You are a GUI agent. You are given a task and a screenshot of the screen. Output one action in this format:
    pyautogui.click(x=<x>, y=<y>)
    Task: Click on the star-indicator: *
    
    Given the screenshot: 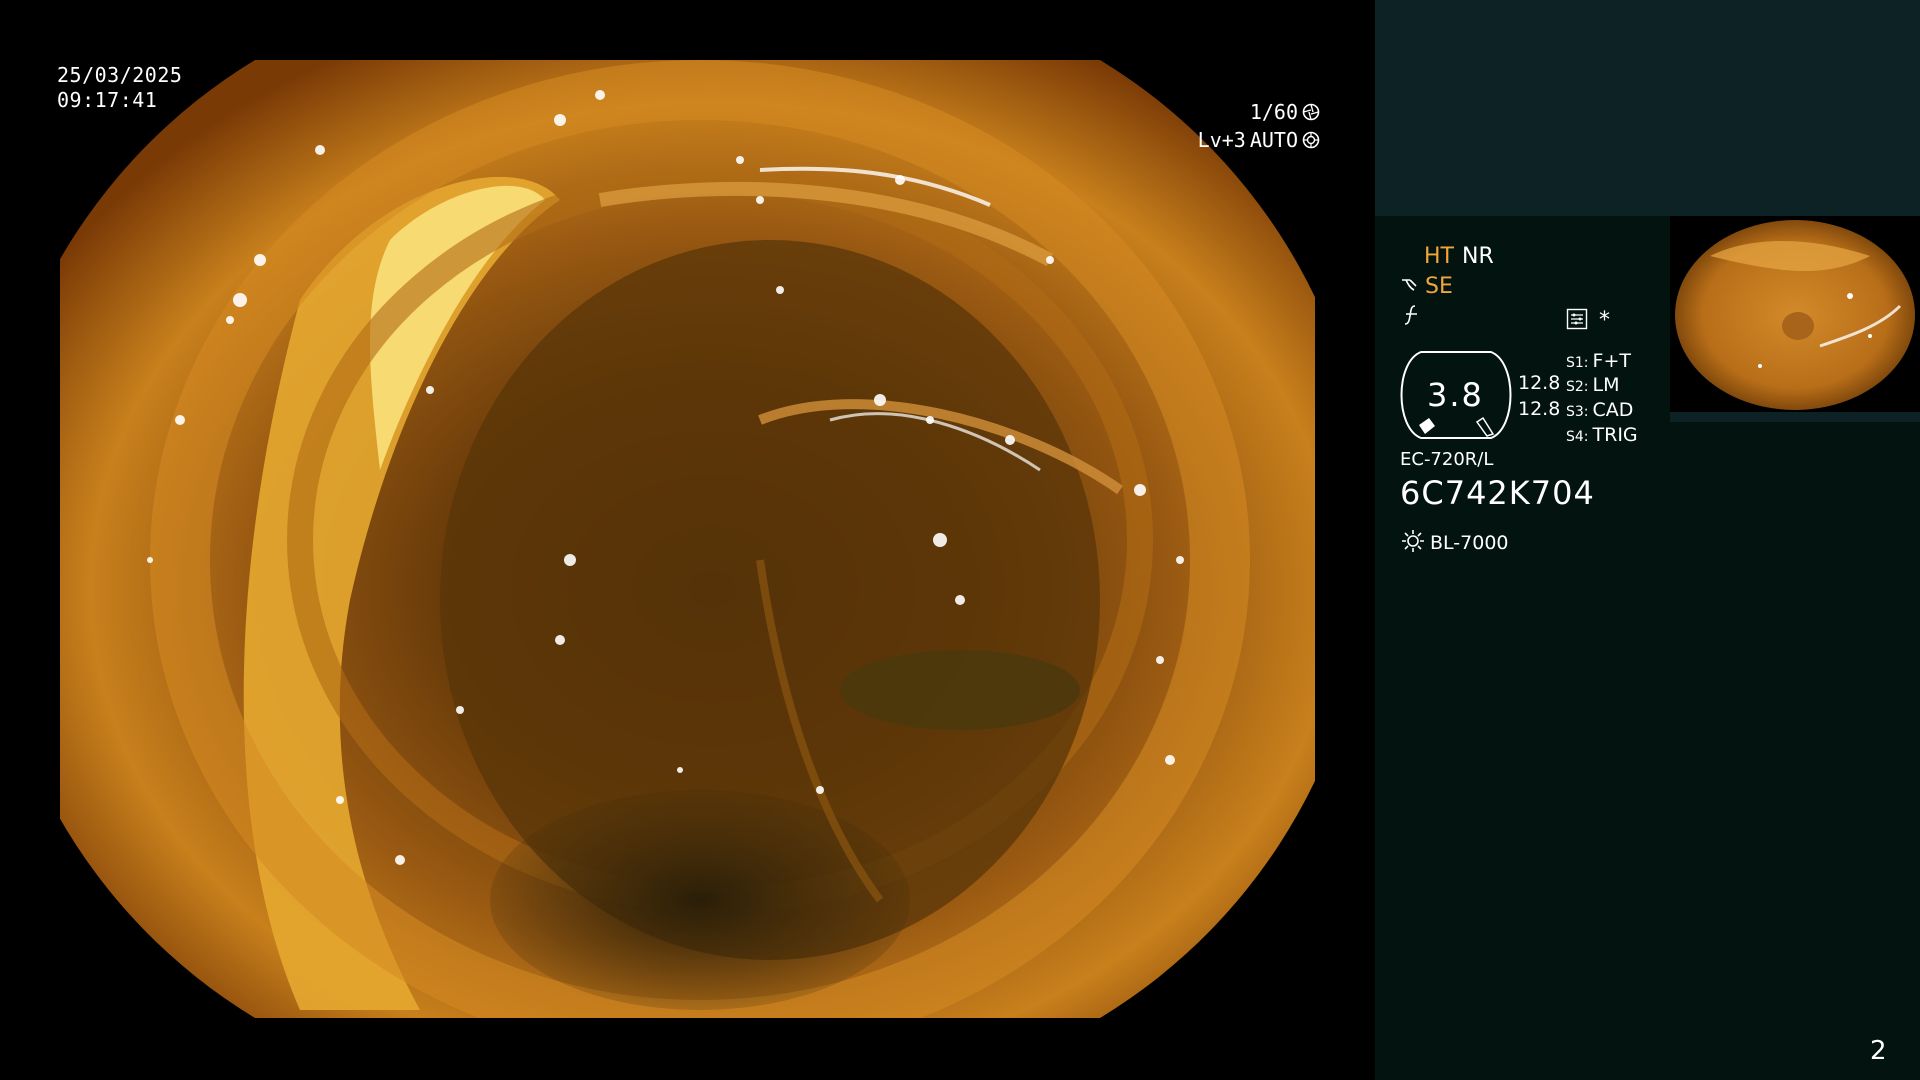 What is the action you would take?
    pyautogui.click(x=1604, y=320)
    